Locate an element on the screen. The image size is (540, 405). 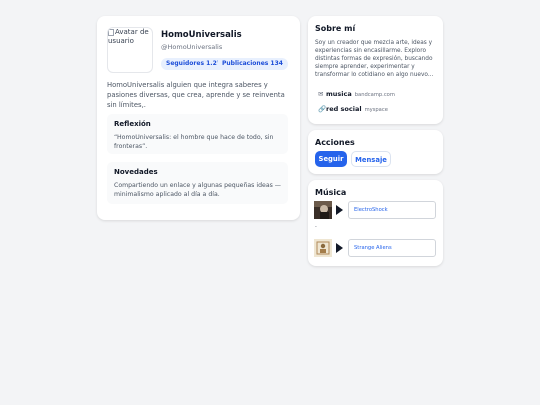
track-item: Strange Aliens is located at coordinates (375, 248).